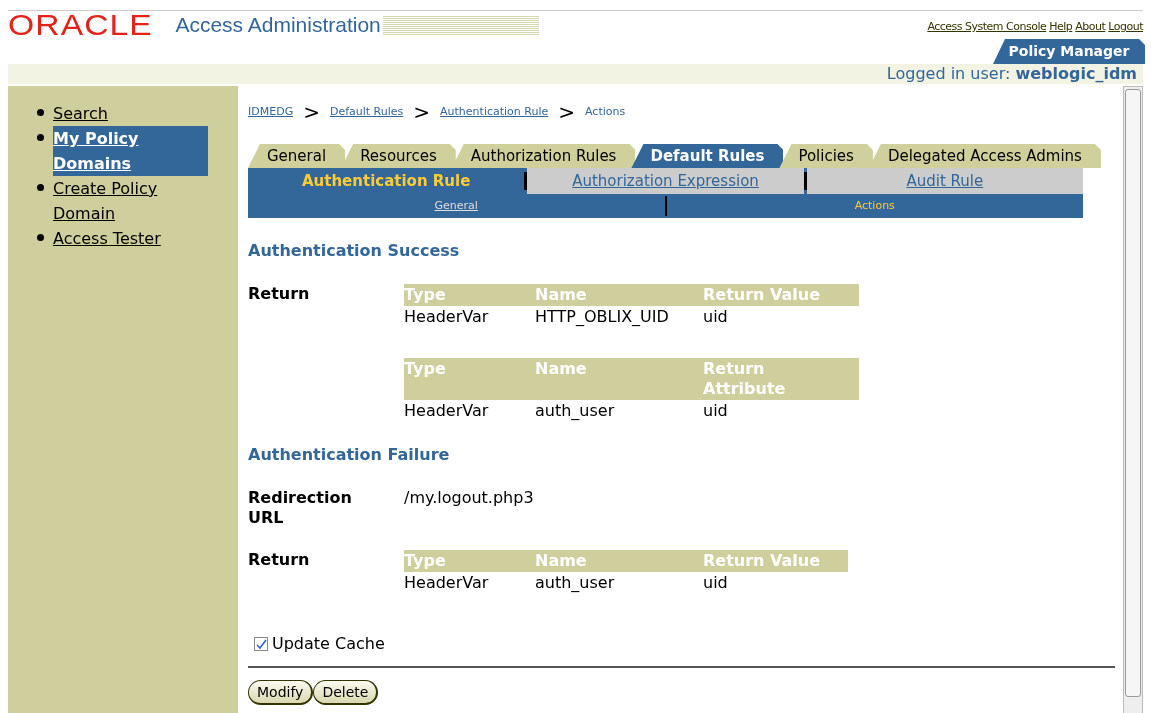 The width and height of the screenshot is (1151, 713). What do you see at coordinates (281, 692) in the screenshot?
I see `action-button: Modify` at bounding box center [281, 692].